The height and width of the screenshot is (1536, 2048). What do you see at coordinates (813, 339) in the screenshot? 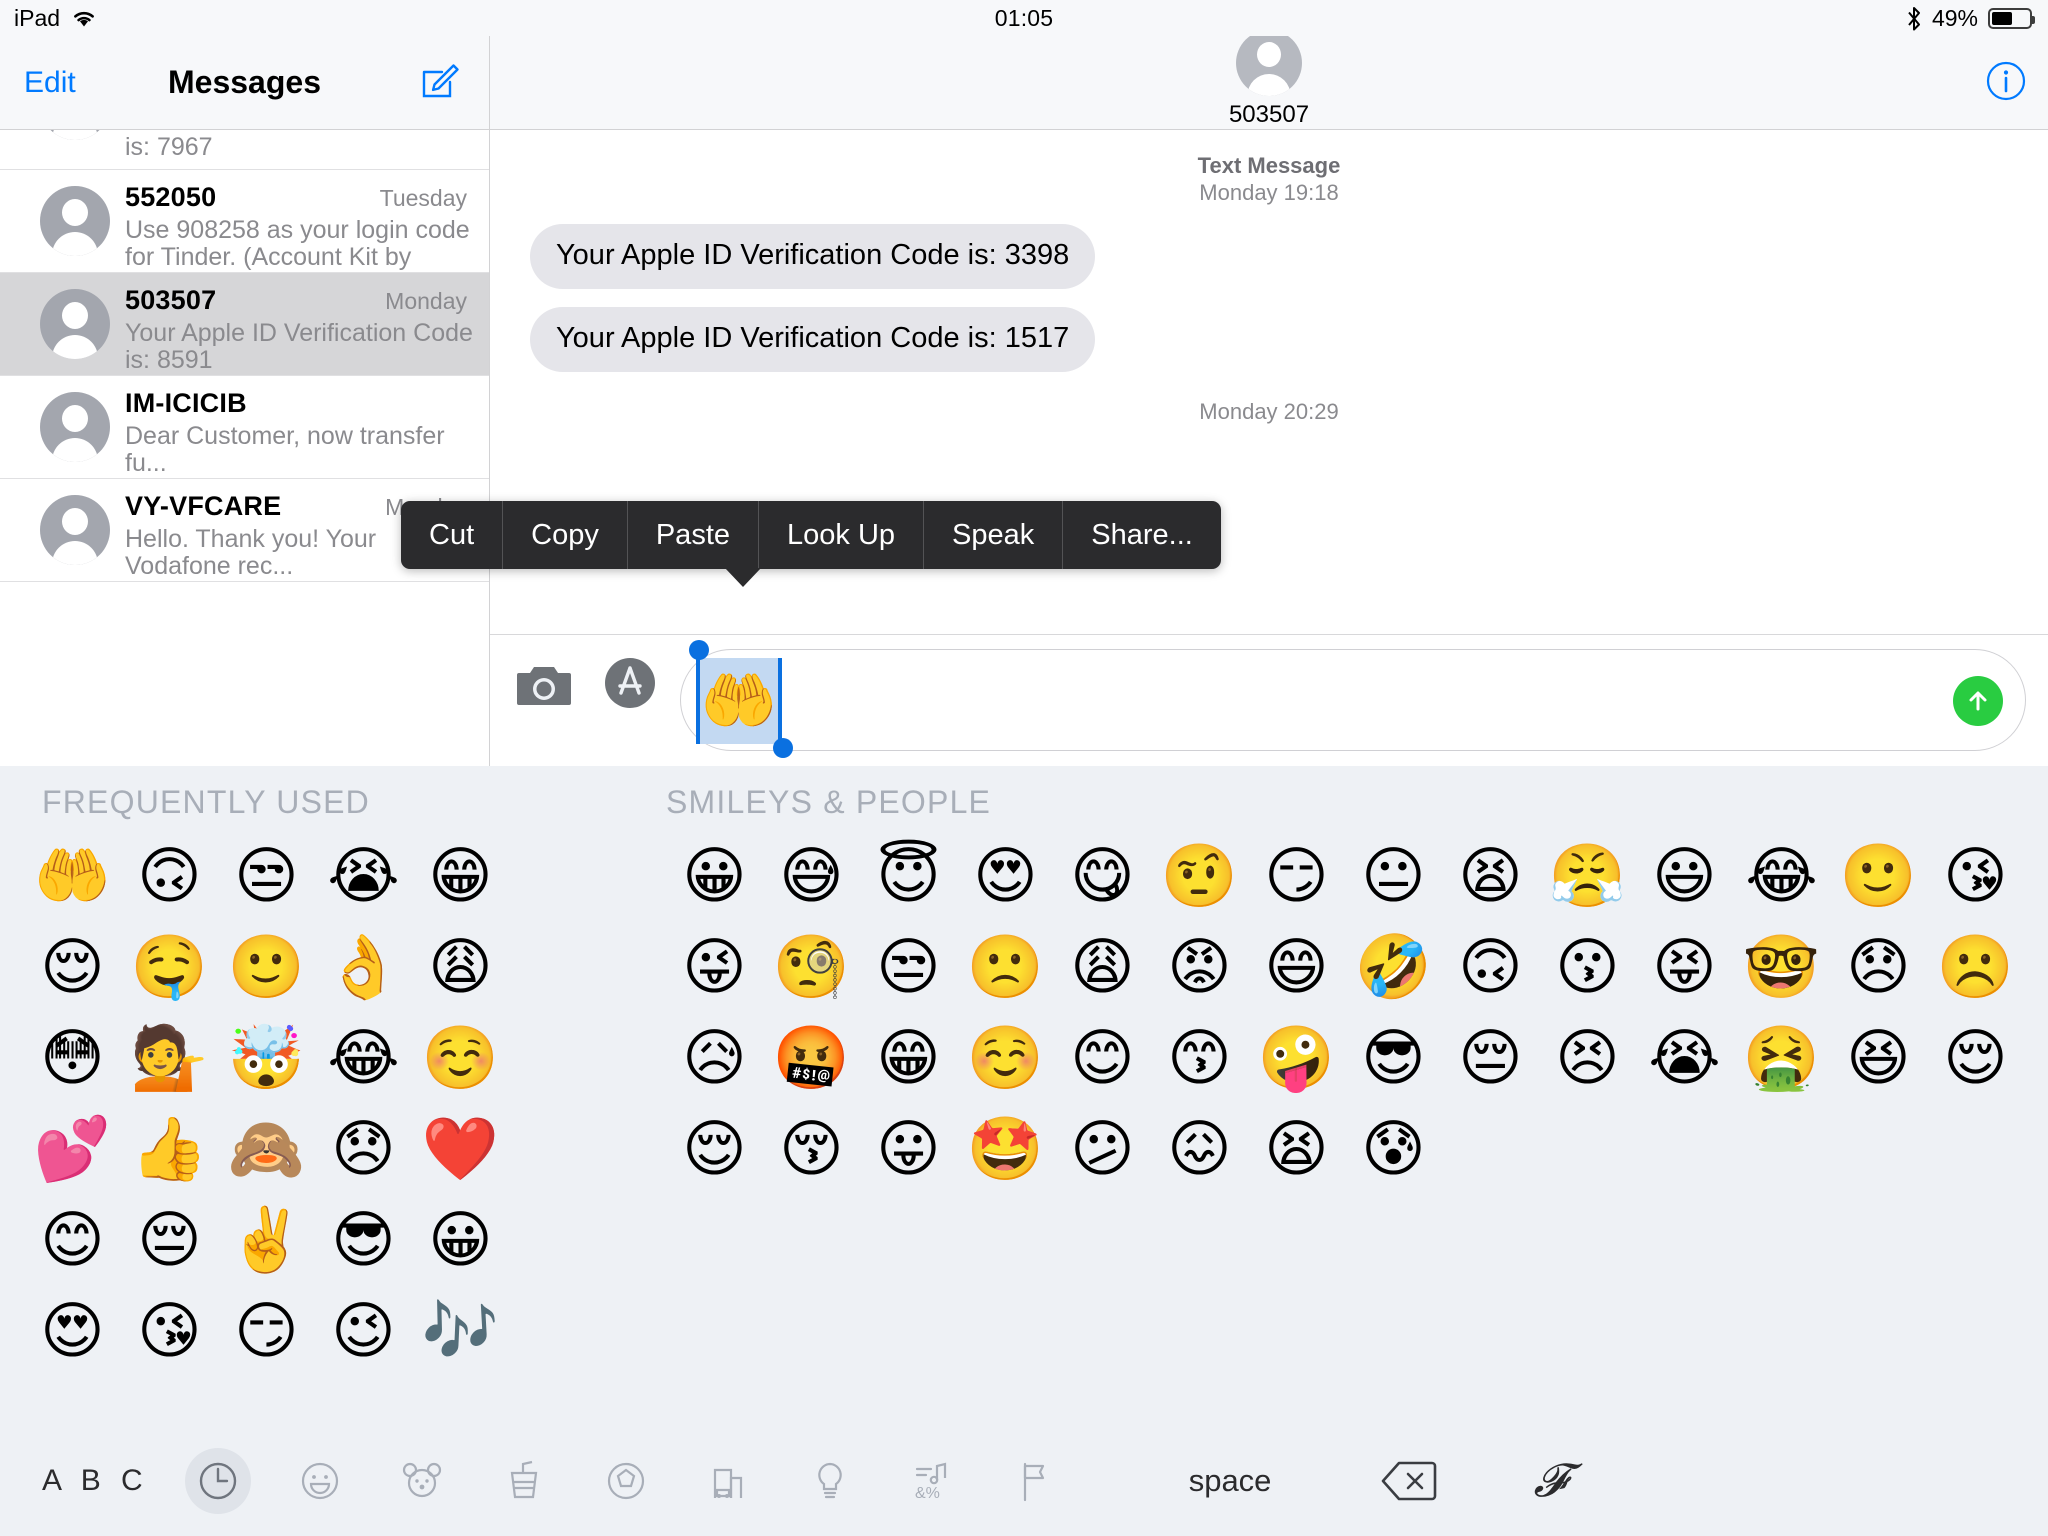
I see `message-bubble: Your Apple ID Verification Code is: 1517` at bounding box center [813, 339].